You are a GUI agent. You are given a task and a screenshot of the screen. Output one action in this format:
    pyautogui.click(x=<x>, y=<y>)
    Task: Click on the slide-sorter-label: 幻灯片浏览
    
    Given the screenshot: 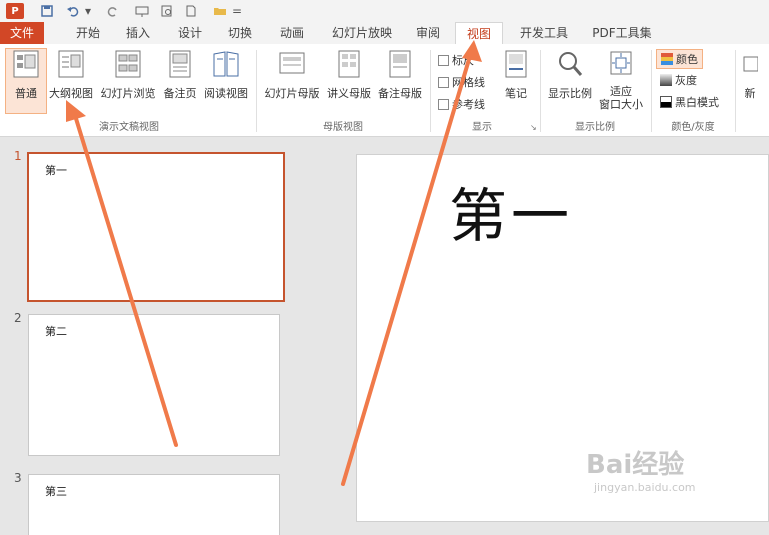 What is the action you would take?
    pyautogui.click(x=128, y=93)
    